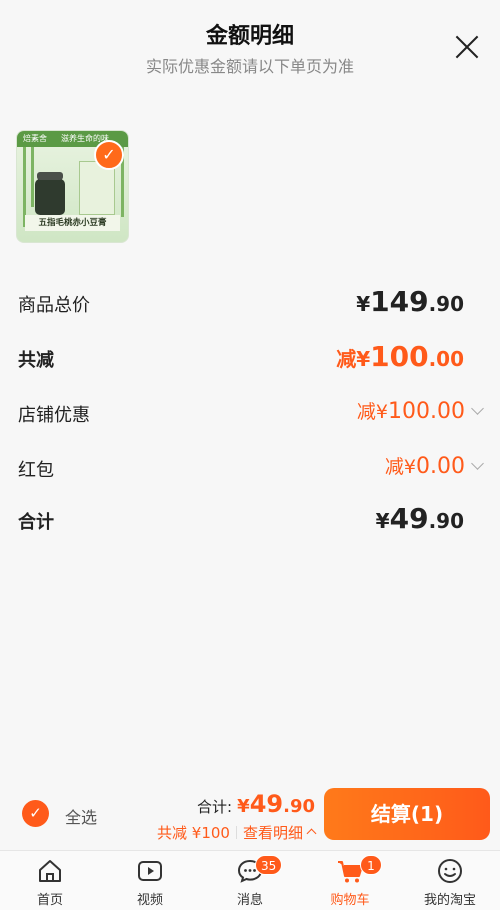  What do you see at coordinates (251, 415) in the screenshot?
I see `row-store-discount: 店铺优惠 减¥100.00` at bounding box center [251, 415].